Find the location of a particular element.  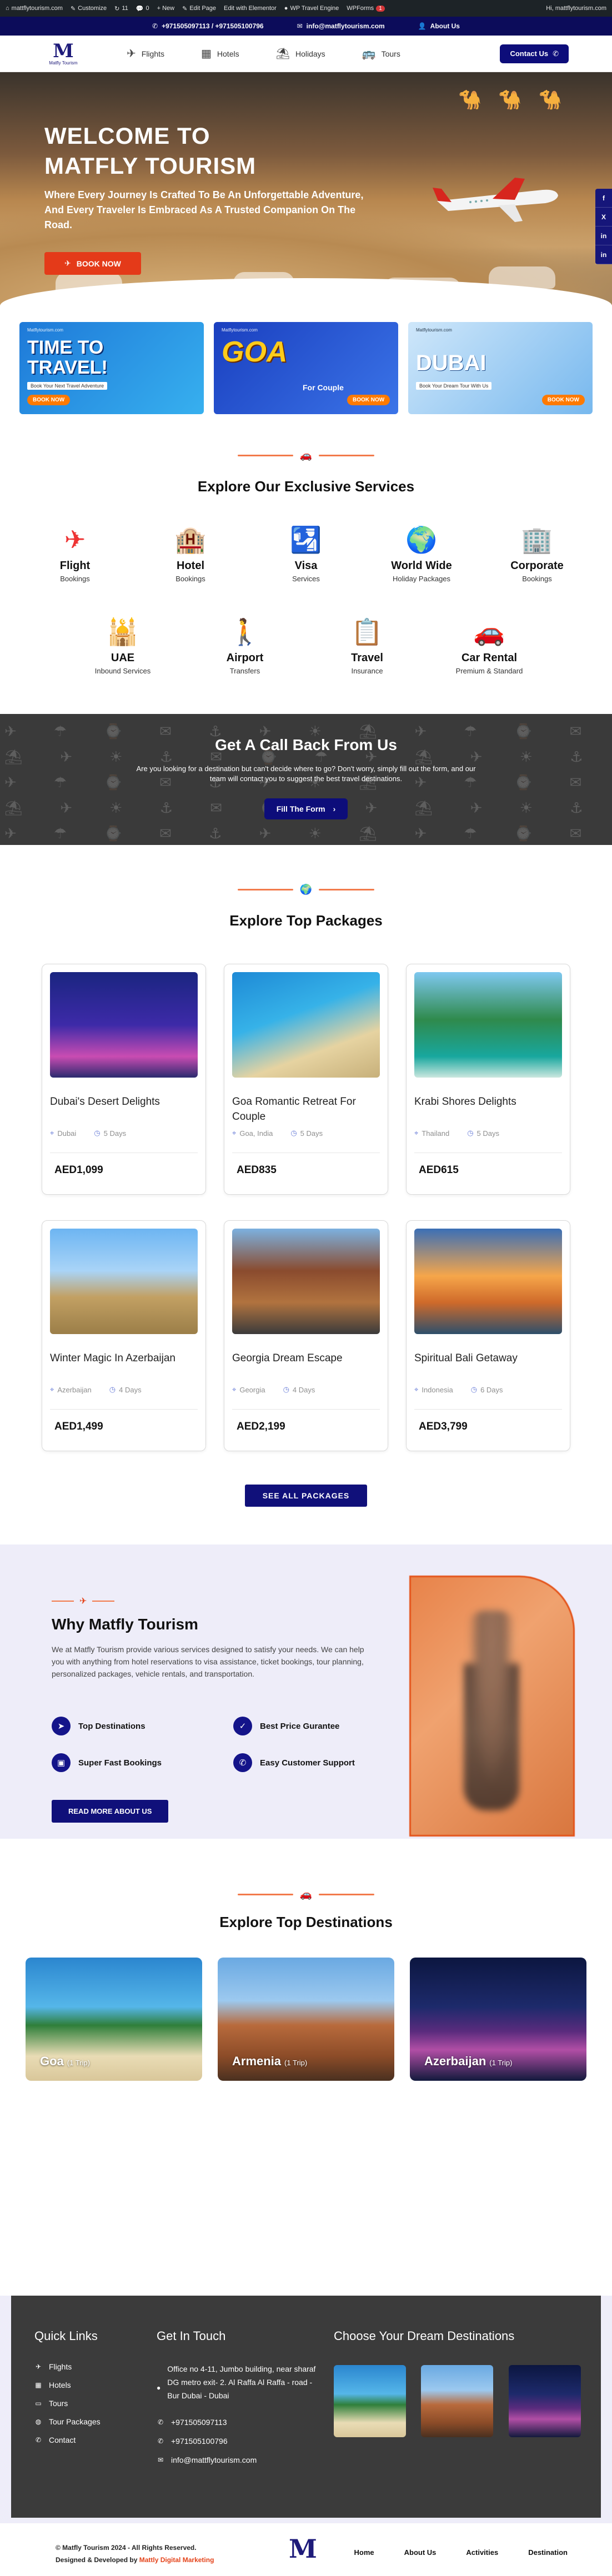

footer-link-tour-packages: ◍ Tour Packages is located at coordinates (67, 2421).